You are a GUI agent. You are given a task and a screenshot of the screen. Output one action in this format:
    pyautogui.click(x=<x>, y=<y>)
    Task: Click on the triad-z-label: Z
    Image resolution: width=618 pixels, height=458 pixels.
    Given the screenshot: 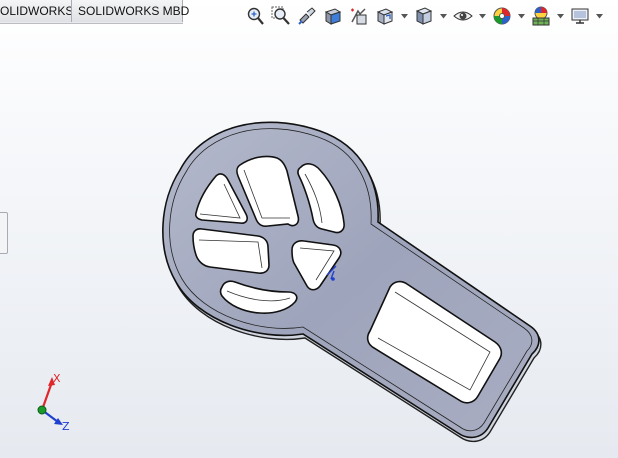 What is the action you would take?
    pyautogui.click(x=66, y=426)
    